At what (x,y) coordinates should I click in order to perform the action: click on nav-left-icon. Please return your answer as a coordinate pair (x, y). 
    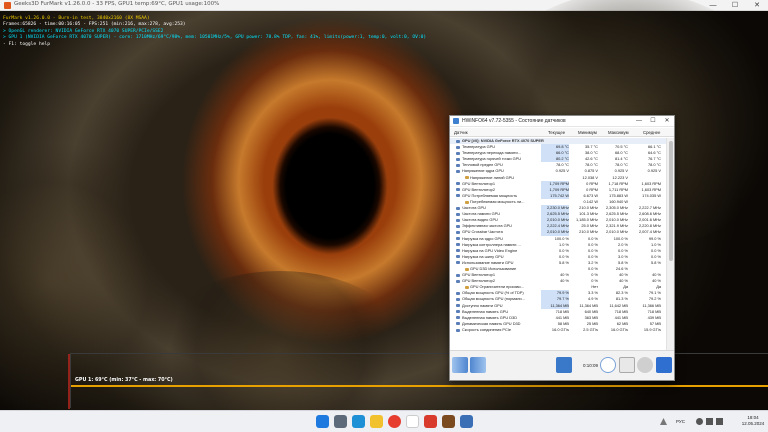
    Looking at the image, I should click on (460, 365).